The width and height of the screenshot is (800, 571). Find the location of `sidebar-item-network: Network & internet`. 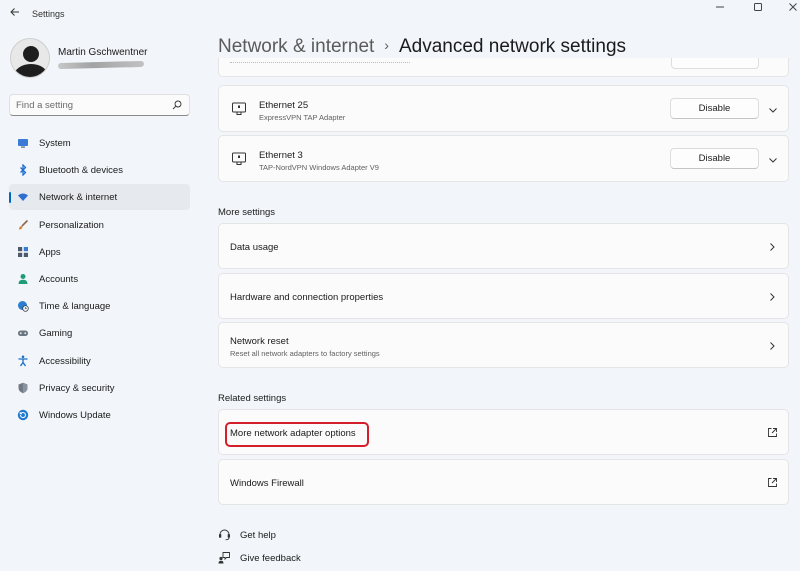

sidebar-item-network: Network & internet is located at coordinates (99, 197).